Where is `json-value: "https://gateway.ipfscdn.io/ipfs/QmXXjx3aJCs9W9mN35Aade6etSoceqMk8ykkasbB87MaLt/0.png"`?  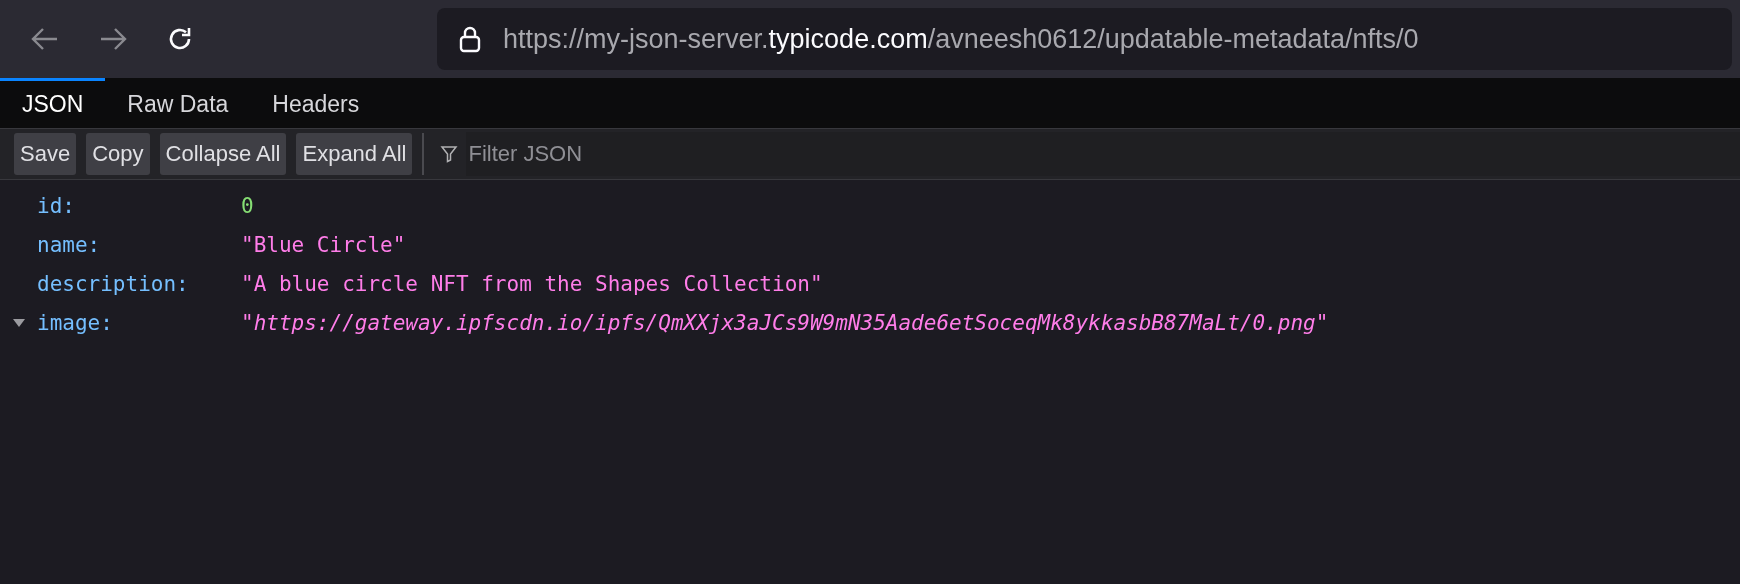 json-value: "https://gateway.ipfscdn.io/ipfs/QmXXjx3aJCs9W9mN35Aade6etSoceqMk8ykkasbB87MaLt/0.png" is located at coordinates (785, 322).